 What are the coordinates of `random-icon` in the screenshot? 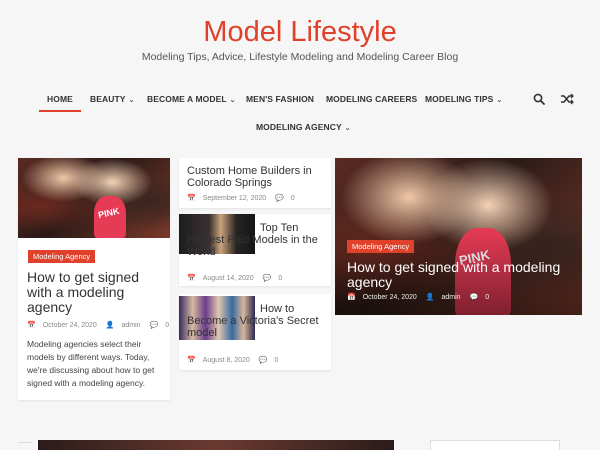 It's located at (567, 98).